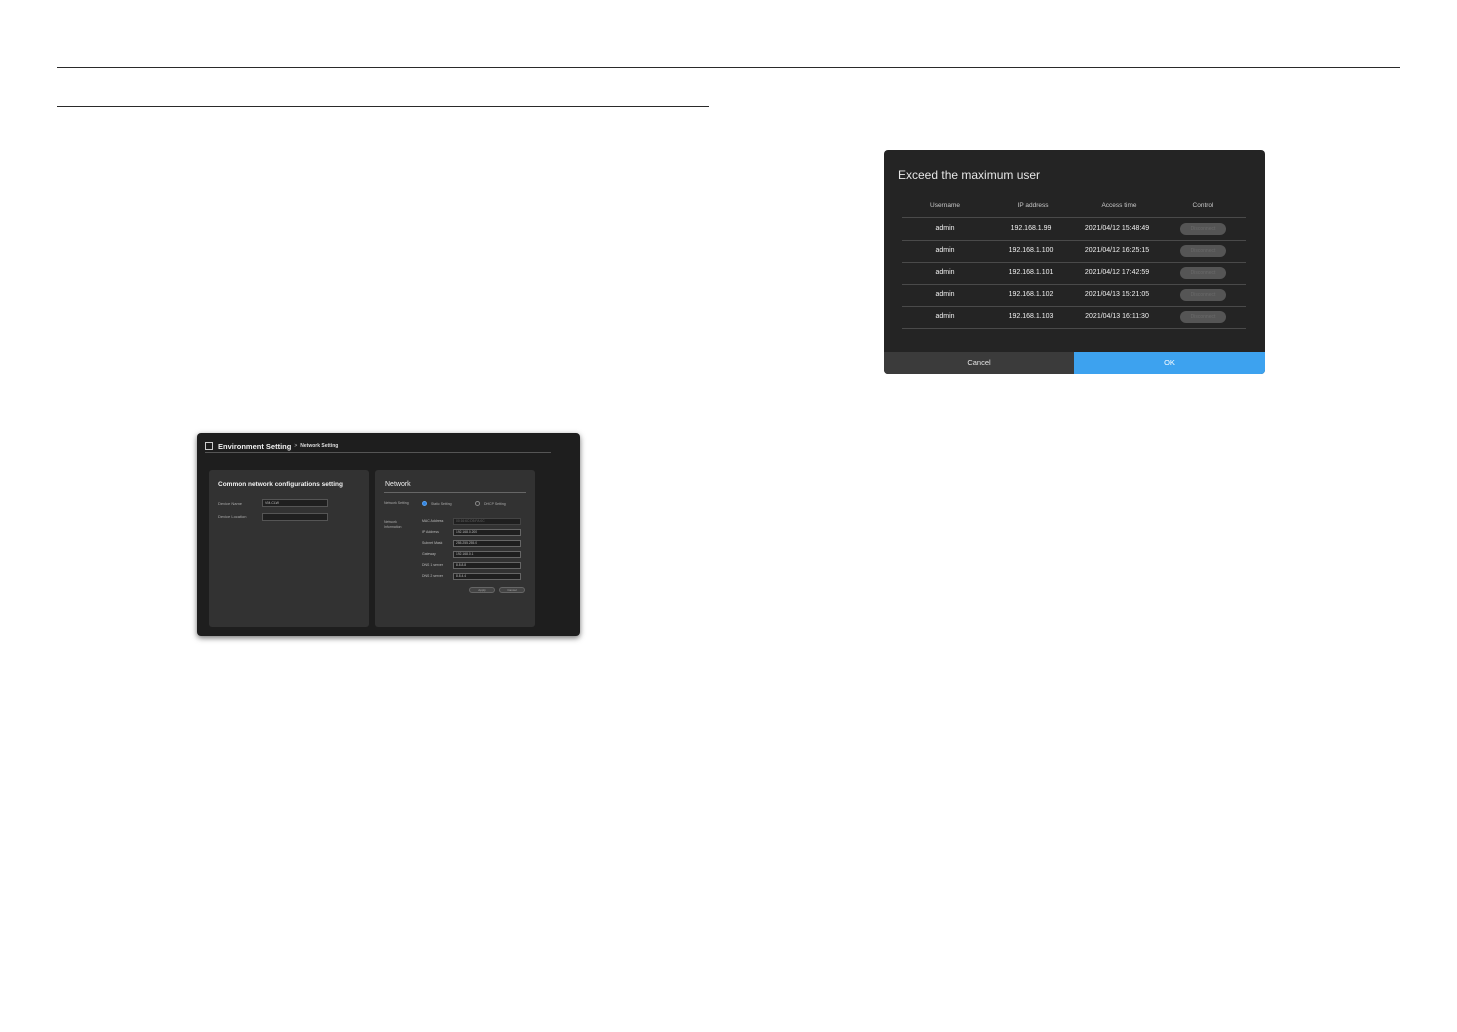 This screenshot has width=1457, height=1032. Describe the element at coordinates (230, 503) in the screenshot. I see `device-name-label: Device Name` at that location.